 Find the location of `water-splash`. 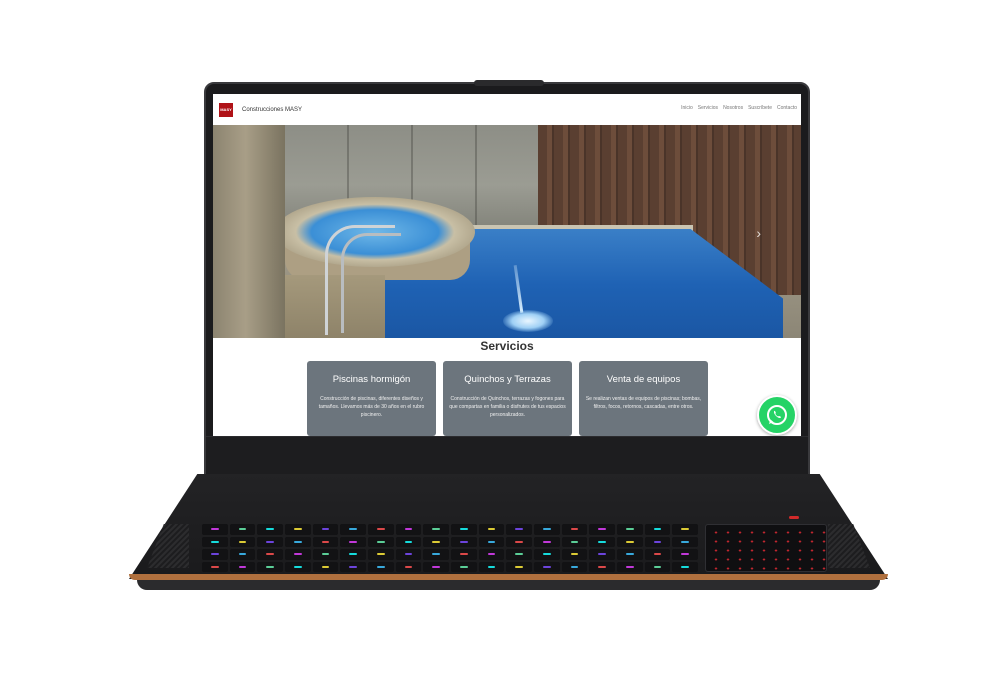

water-splash is located at coordinates (528, 321).